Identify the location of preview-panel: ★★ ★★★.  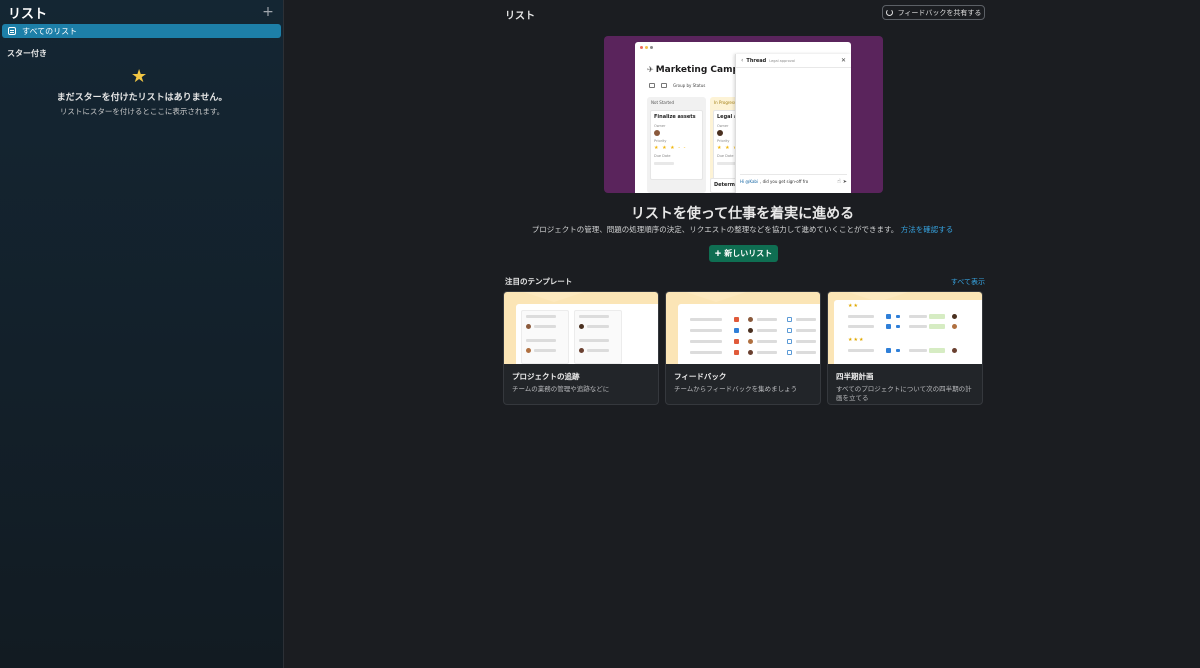
(908, 332).